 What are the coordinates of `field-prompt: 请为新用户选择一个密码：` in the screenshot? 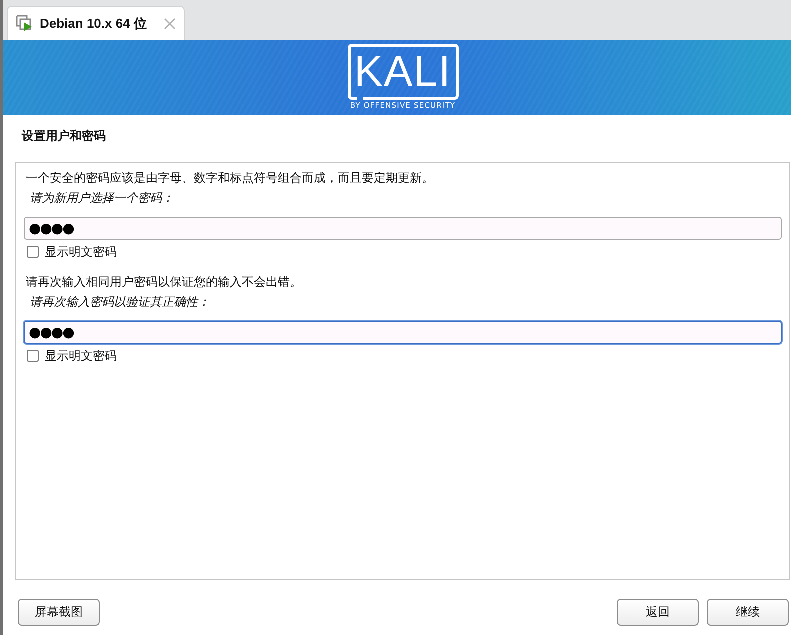 It's located at (102, 198).